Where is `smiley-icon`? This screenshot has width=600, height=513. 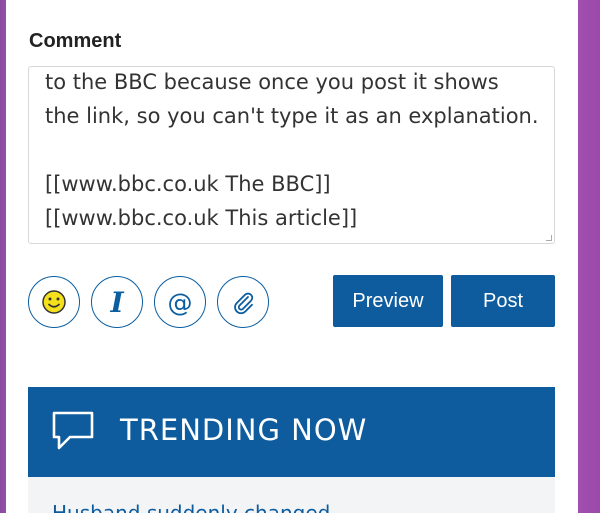
smiley-icon is located at coordinates (54, 302).